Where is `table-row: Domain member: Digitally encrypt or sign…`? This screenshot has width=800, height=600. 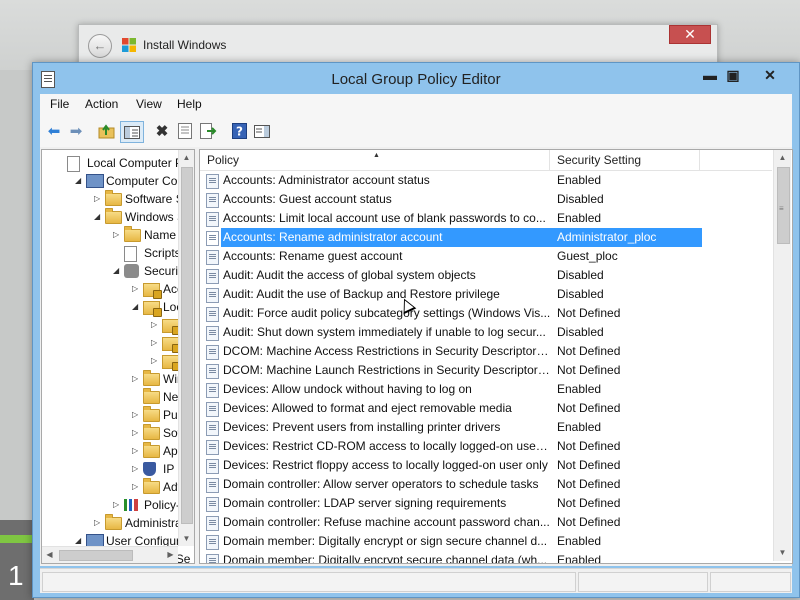
table-row: Domain member: Digitally encrypt or sign… is located at coordinates (486, 541).